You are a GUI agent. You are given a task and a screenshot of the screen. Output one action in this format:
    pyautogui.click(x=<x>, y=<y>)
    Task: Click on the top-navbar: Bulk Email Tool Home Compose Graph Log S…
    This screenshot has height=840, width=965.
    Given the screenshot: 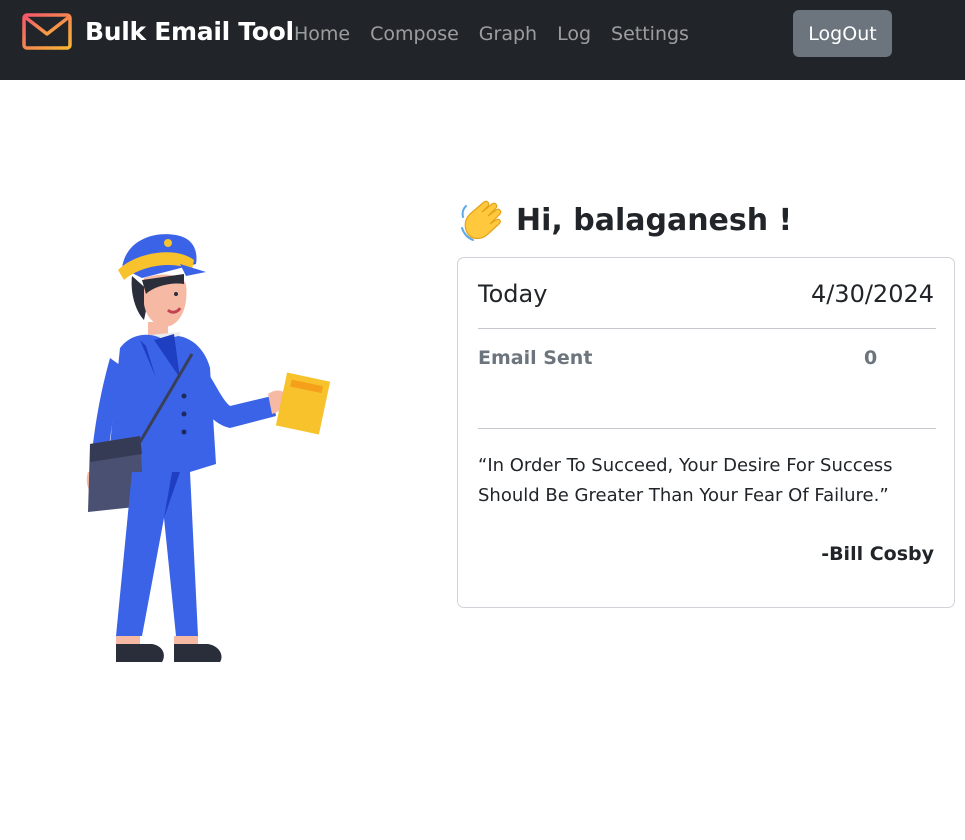 What is the action you would take?
    pyautogui.click(x=482, y=40)
    